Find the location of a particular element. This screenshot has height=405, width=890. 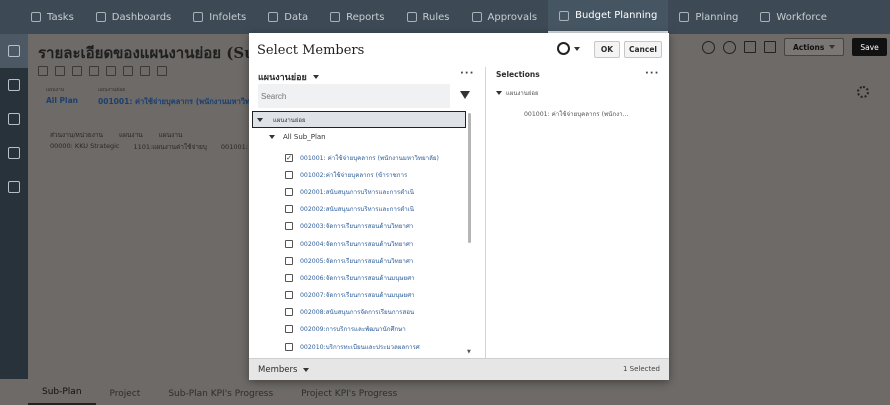

member-item: 002005:จัดการเรียนการสอนด้านวิทยาศา is located at coordinates (375, 260).